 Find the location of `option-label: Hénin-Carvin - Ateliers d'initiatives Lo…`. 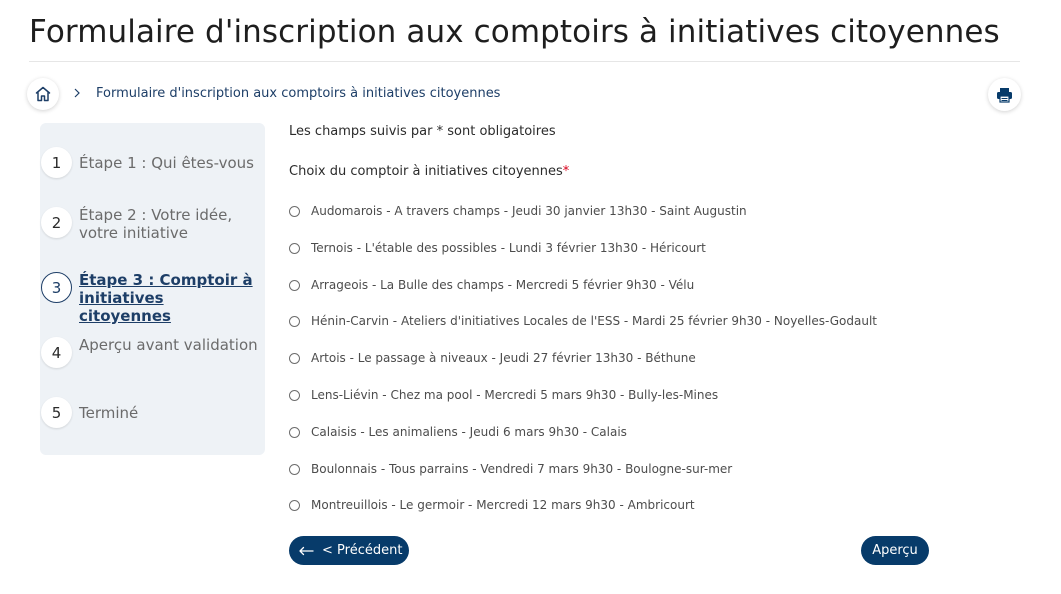

option-label: Hénin-Carvin - Ateliers d'initiatives Lo… is located at coordinates (594, 321).